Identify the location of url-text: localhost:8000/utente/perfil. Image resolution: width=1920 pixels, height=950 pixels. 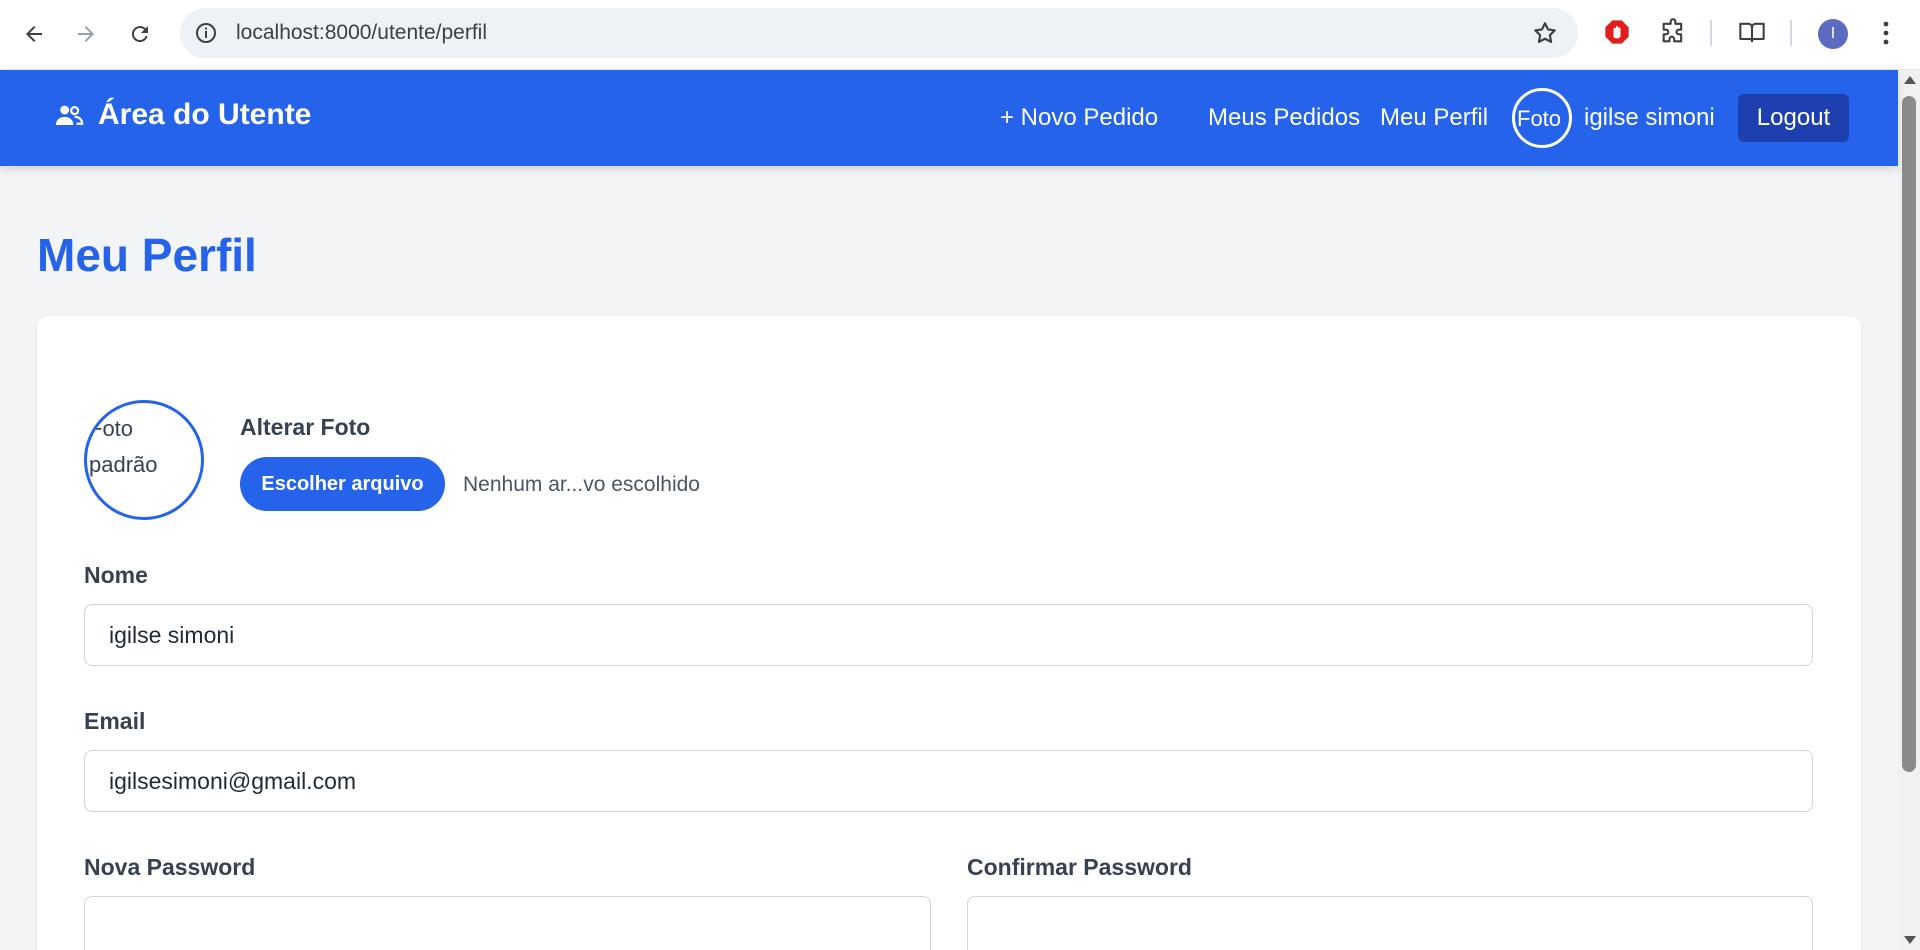
(362, 32).